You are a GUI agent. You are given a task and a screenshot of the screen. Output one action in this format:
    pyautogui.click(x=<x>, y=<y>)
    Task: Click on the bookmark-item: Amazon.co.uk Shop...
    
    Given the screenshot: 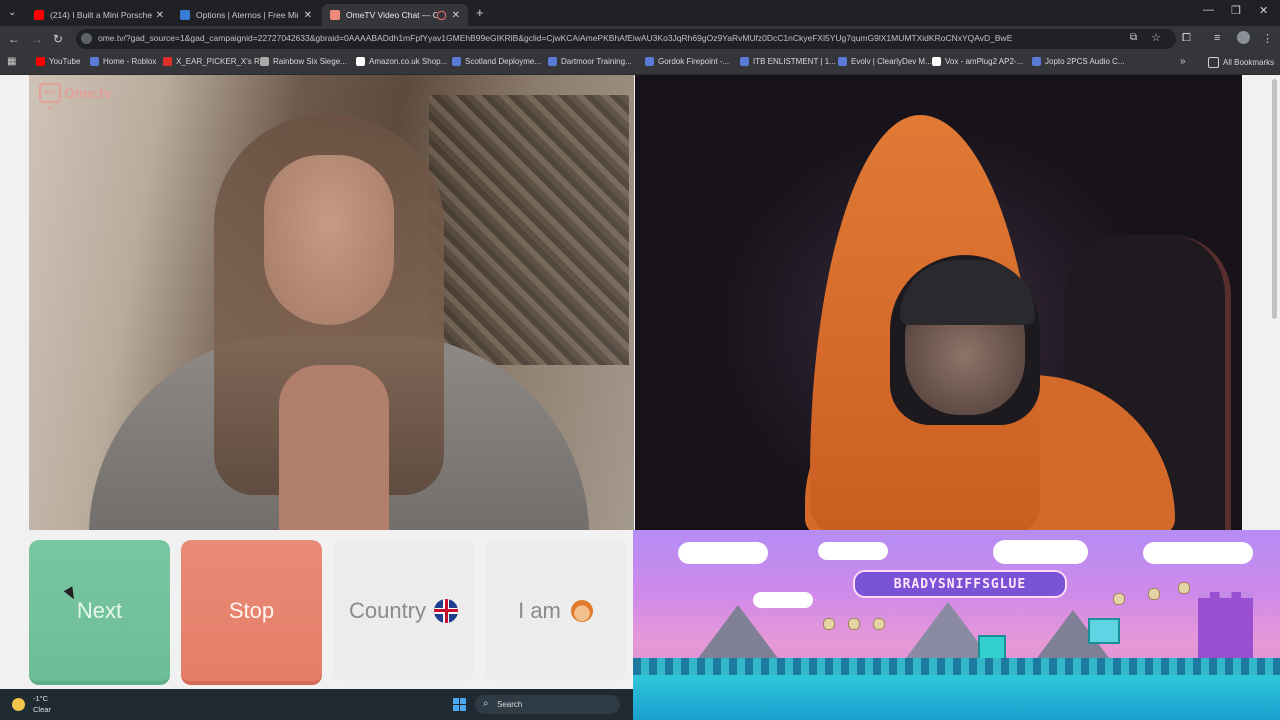 What is the action you would take?
    pyautogui.click(x=401, y=61)
    